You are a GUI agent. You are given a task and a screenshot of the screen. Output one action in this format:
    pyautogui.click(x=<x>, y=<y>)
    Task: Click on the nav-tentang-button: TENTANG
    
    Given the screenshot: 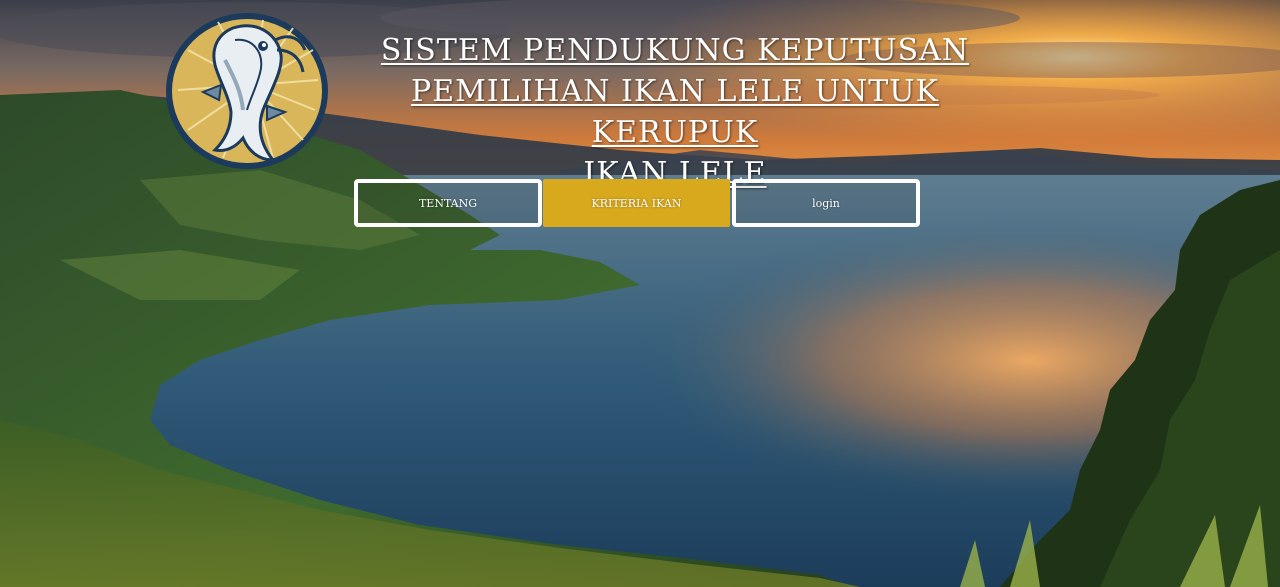 What is the action you would take?
    pyautogui.click(x=448, y=203)
    